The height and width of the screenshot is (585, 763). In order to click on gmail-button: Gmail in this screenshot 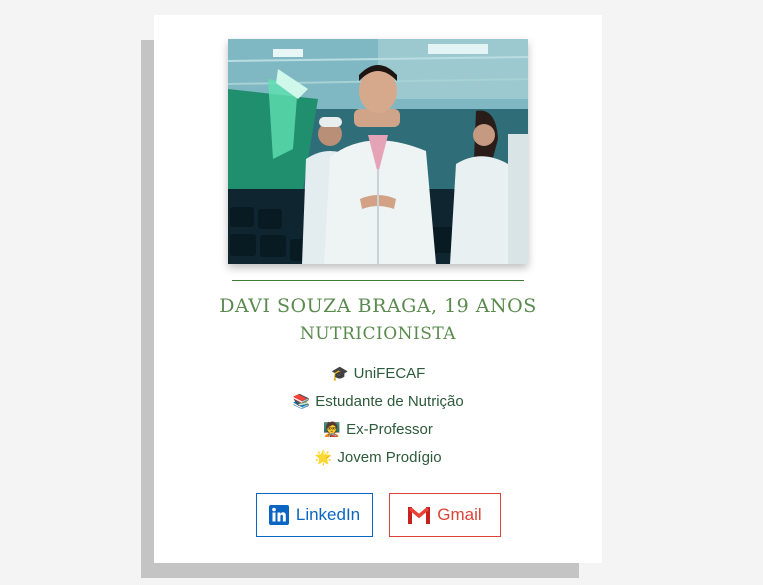, I will do `click(445, 515)`.